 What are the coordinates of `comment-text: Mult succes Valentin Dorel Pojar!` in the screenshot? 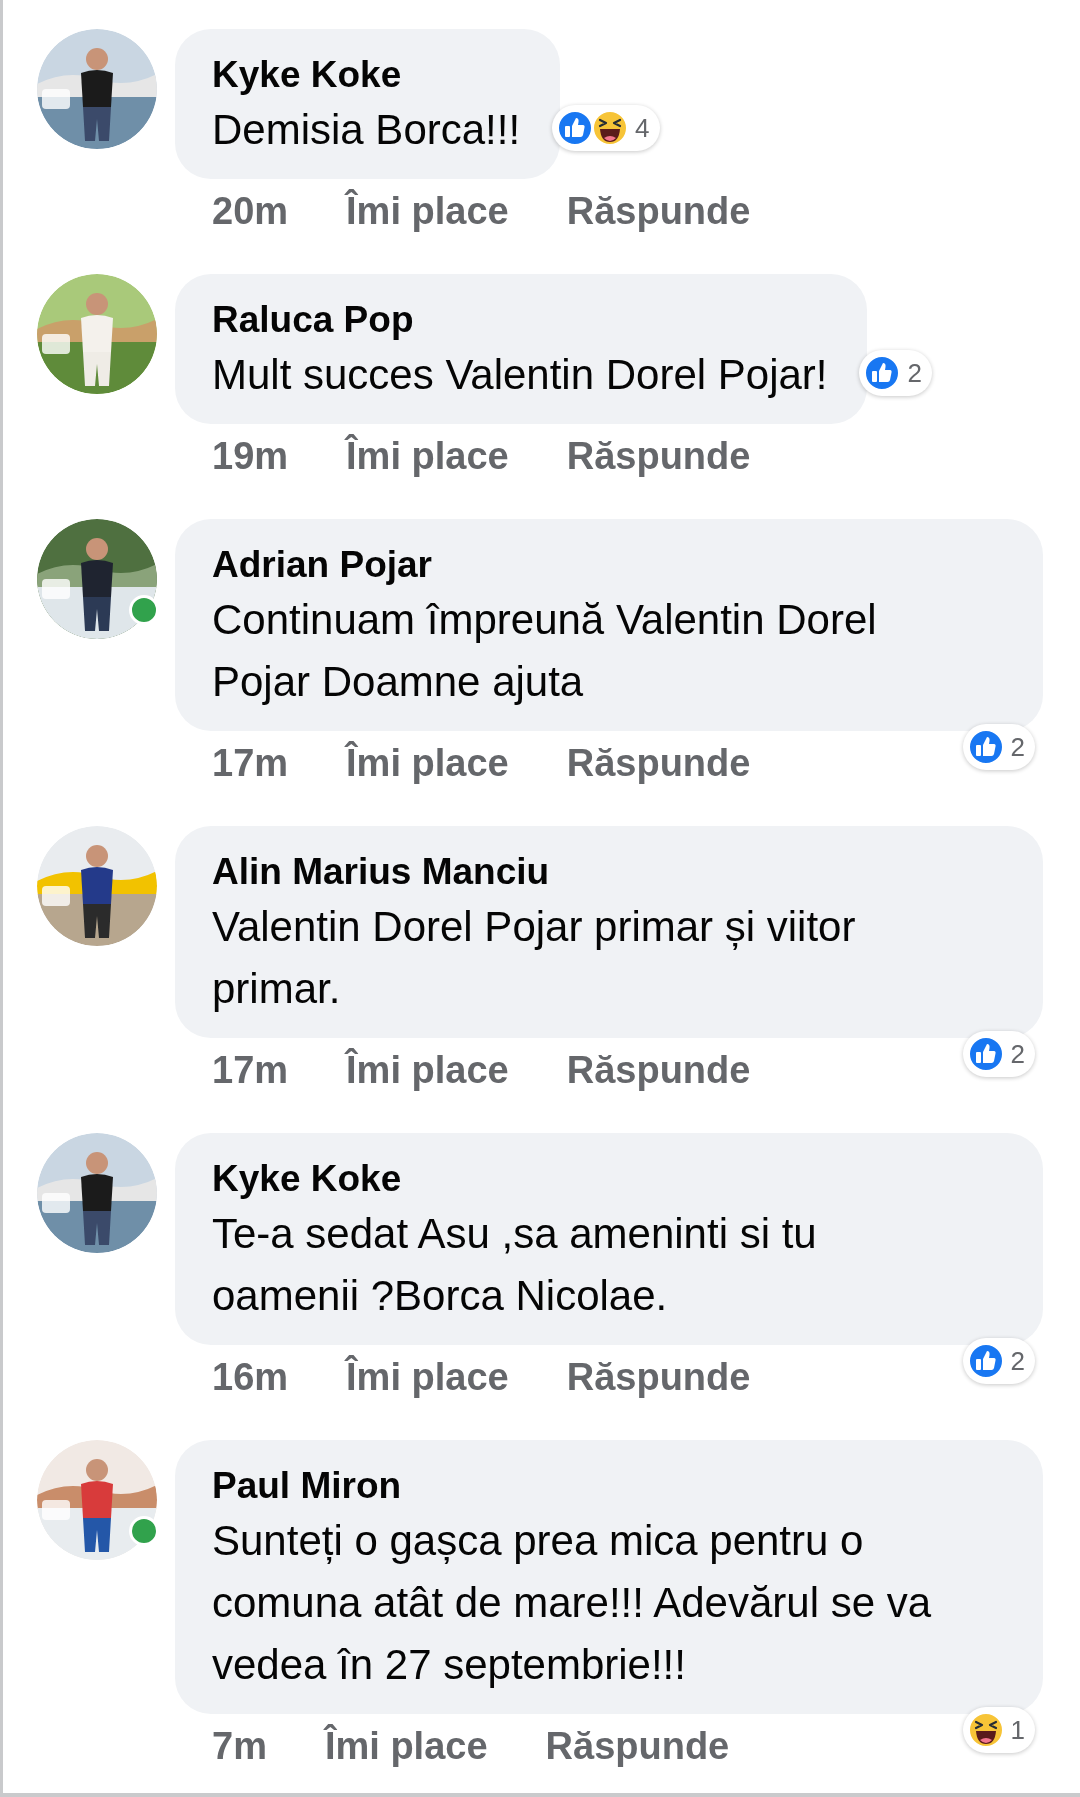 It's located at (520, 375).